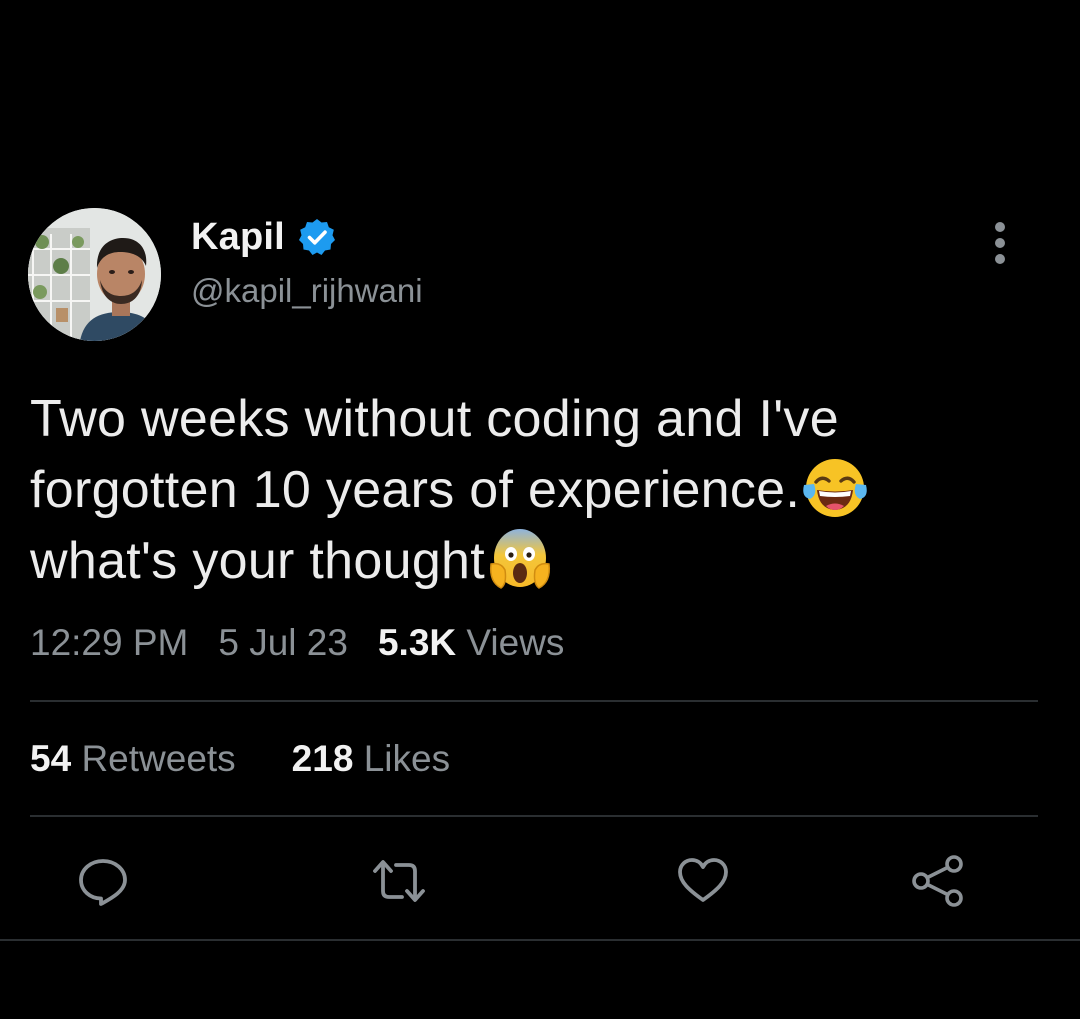 The image size is (1080, 1019). What do you see at coordinates (158, 758) in the screenshot?
I see `retweets-label: Retweets` at bounding box center [158, 758].